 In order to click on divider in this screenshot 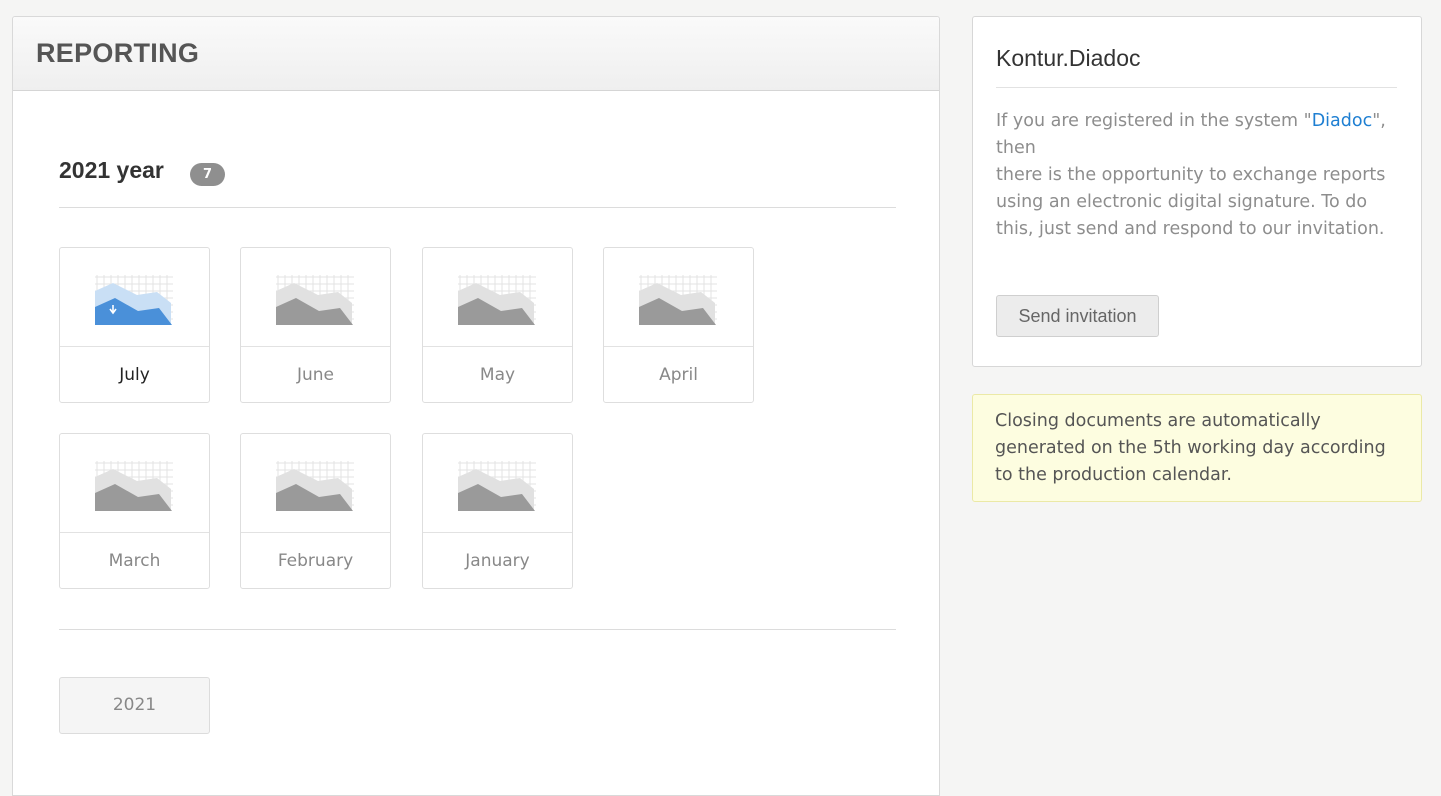, I will do `click(477, 629)`.